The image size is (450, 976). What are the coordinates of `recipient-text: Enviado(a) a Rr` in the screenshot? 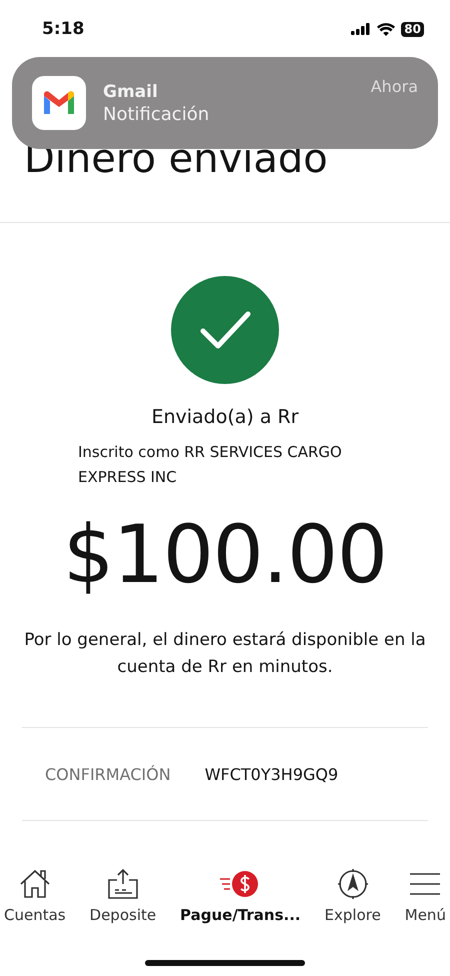 It's located at (225, 417).